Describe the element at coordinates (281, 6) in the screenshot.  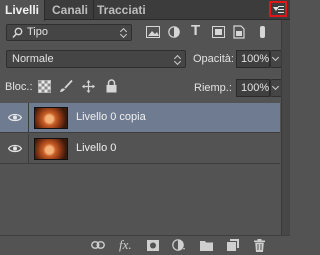
I see `menu-lines-icon` at that location.